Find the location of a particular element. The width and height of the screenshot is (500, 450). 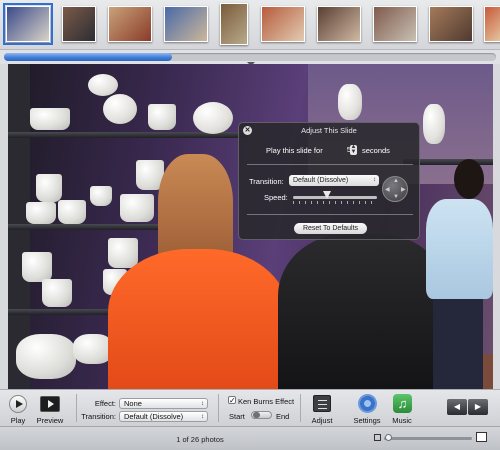

arrow-left-icon: ◀ is located at coordinates (387, 189).